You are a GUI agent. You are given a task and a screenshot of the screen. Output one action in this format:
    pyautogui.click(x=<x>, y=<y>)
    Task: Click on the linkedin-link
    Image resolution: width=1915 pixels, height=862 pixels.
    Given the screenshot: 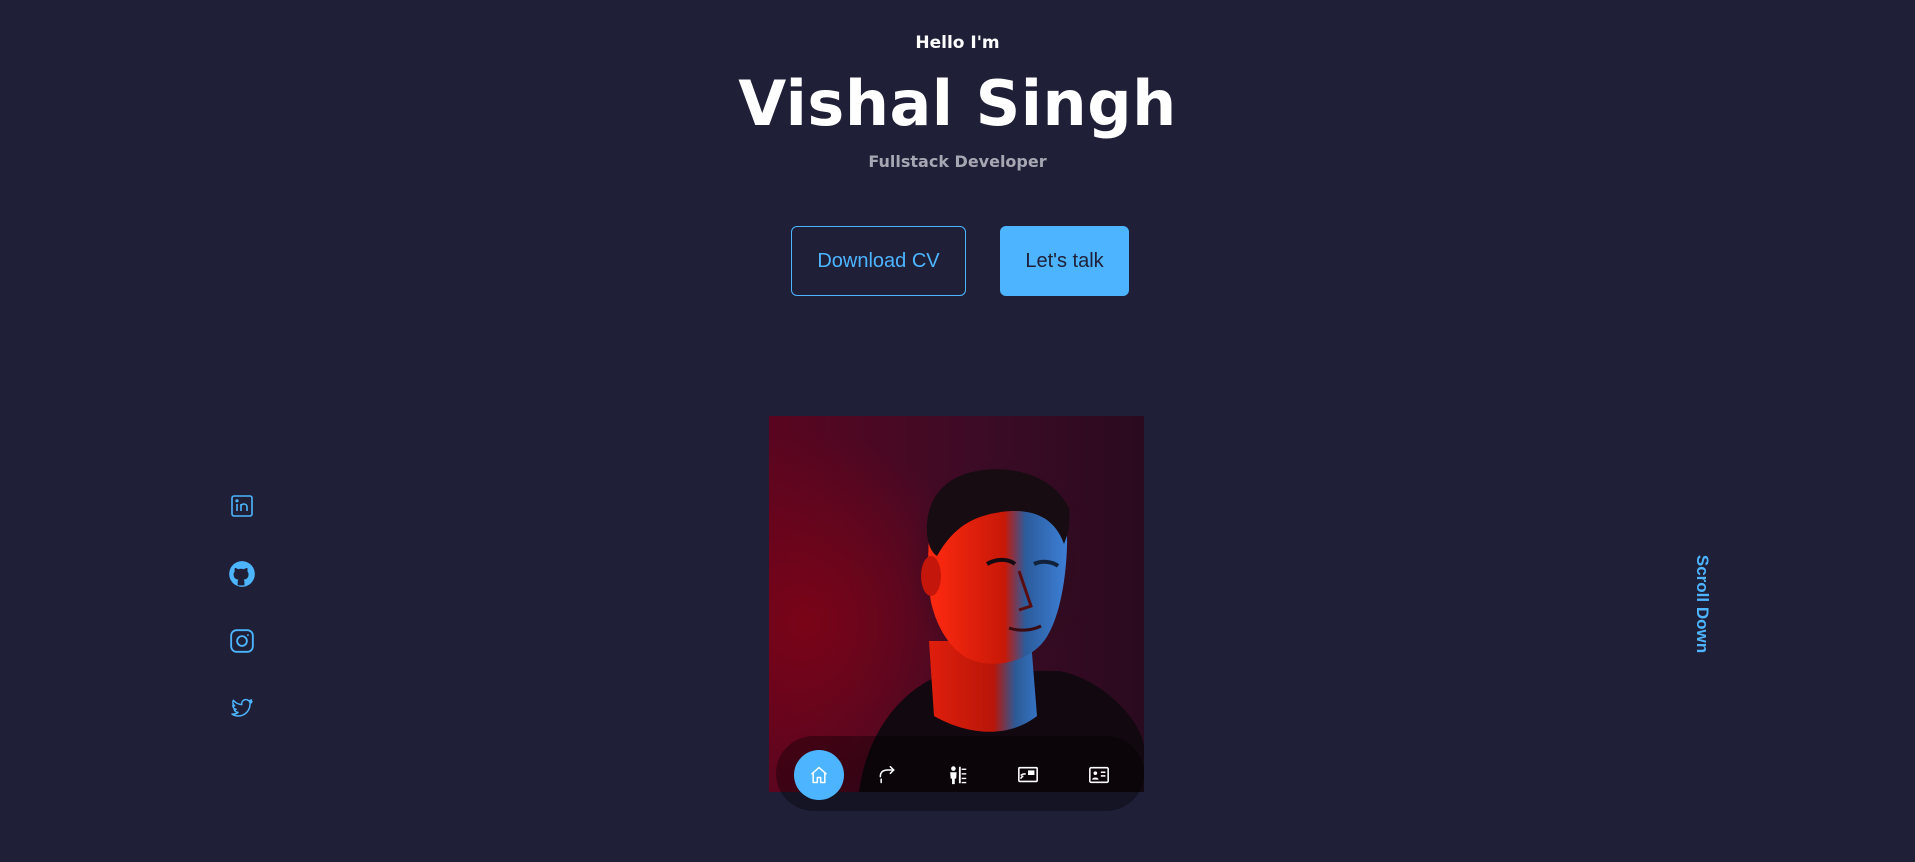 What is the action you would take?
    pyautogui.click(x=242, y=506)
    